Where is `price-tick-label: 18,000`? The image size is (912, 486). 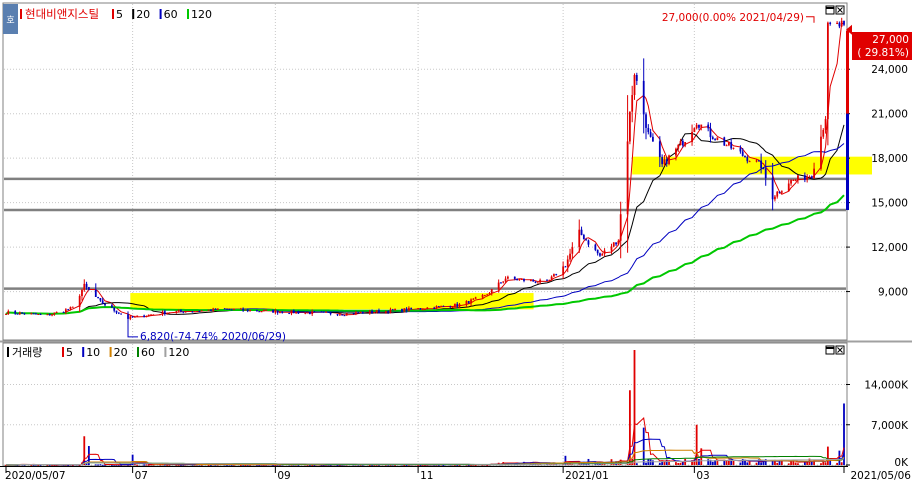 price-tick-label: 18,000 is located at coordinates (889, 159).